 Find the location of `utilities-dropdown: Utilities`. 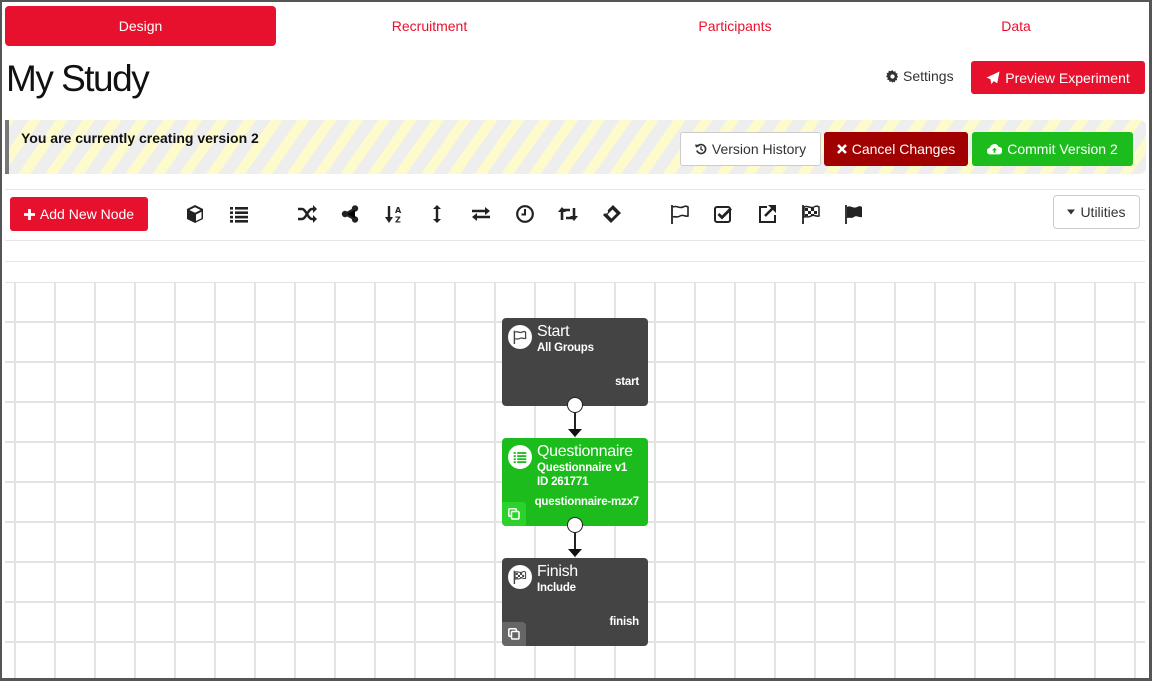

utilities-dropdown: Utilities is located at coordinates (1096, 212).